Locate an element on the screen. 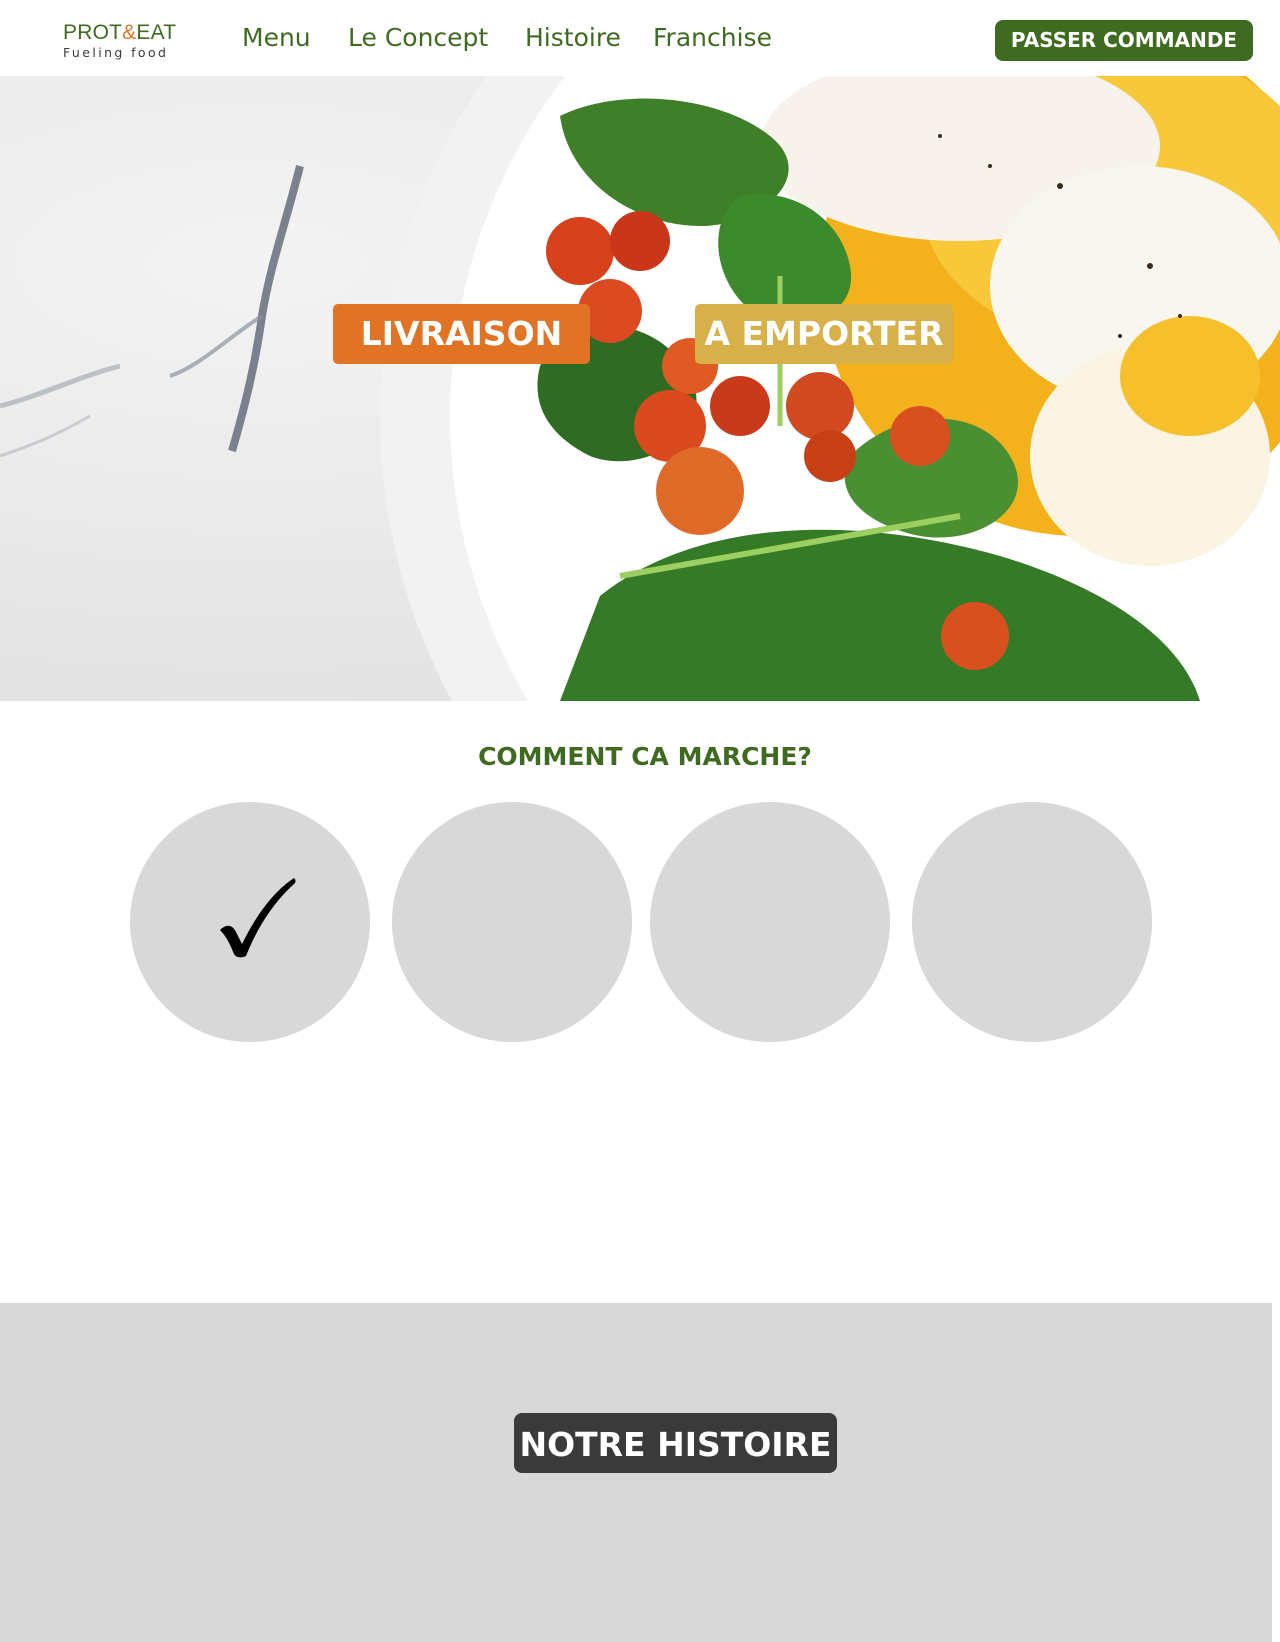 This screenshot has height=1642, width=1280. step-1-circle is located at coordinates (250, 922).